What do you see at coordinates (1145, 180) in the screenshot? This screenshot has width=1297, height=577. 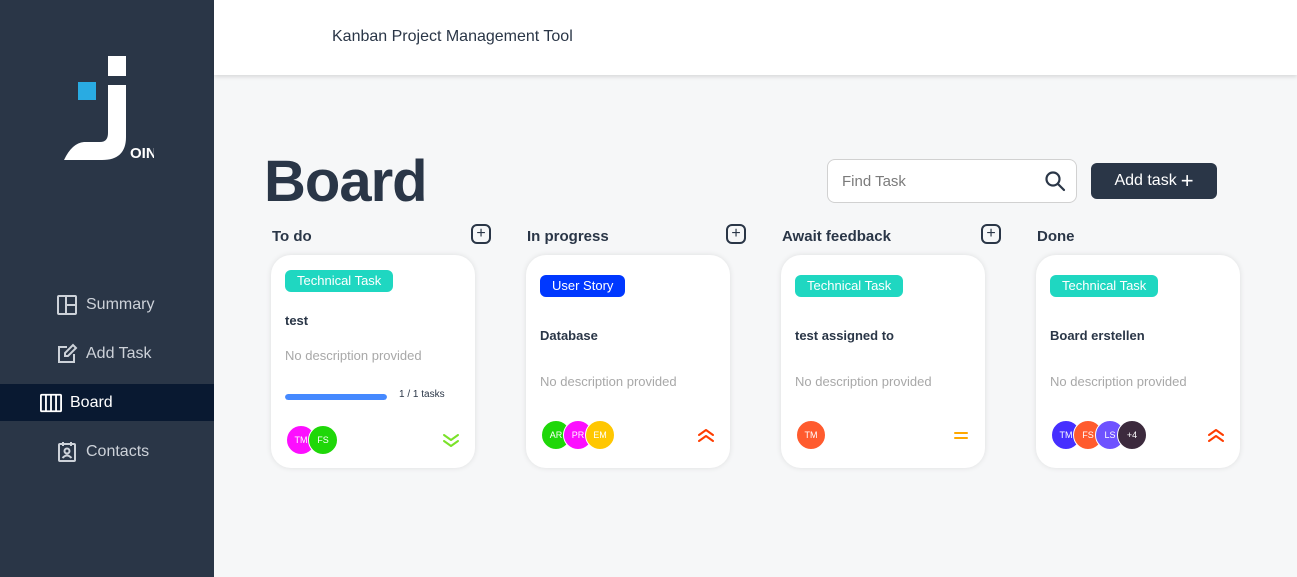 I see `add-task-label: Add task` at bounding box center [1145, 180].